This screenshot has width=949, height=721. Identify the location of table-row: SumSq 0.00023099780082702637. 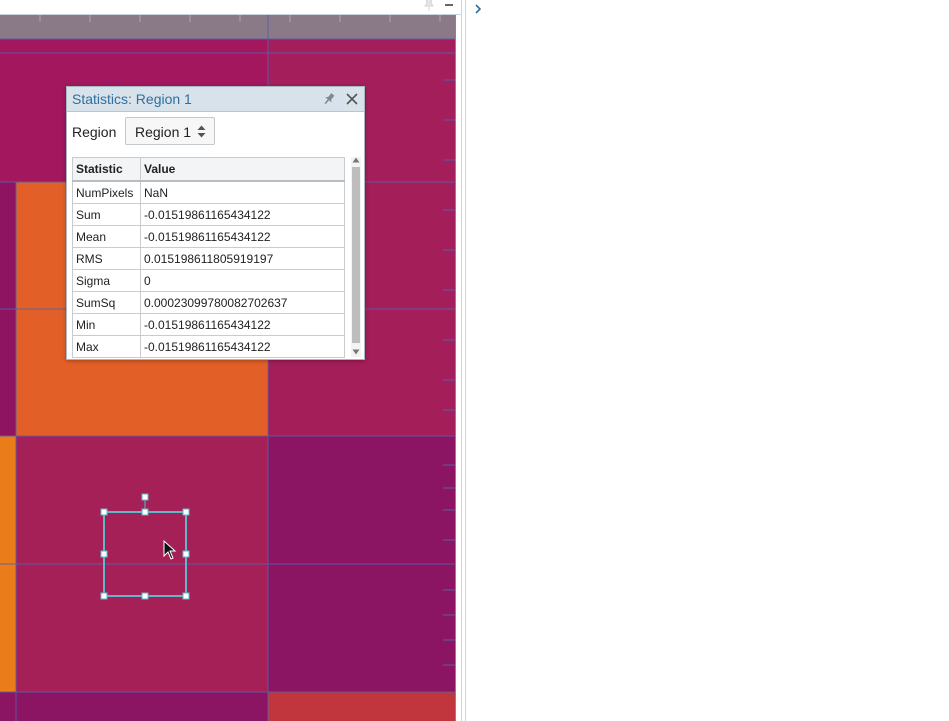
(208, 302).